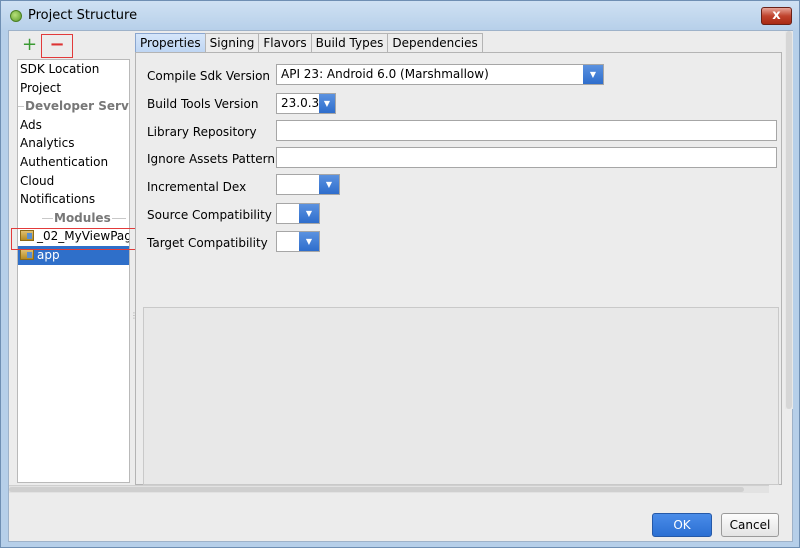 This screenshot has height=548, width=800. I want to click on sidebar-item-sdk-location: SDK Location, so click(73, 69).